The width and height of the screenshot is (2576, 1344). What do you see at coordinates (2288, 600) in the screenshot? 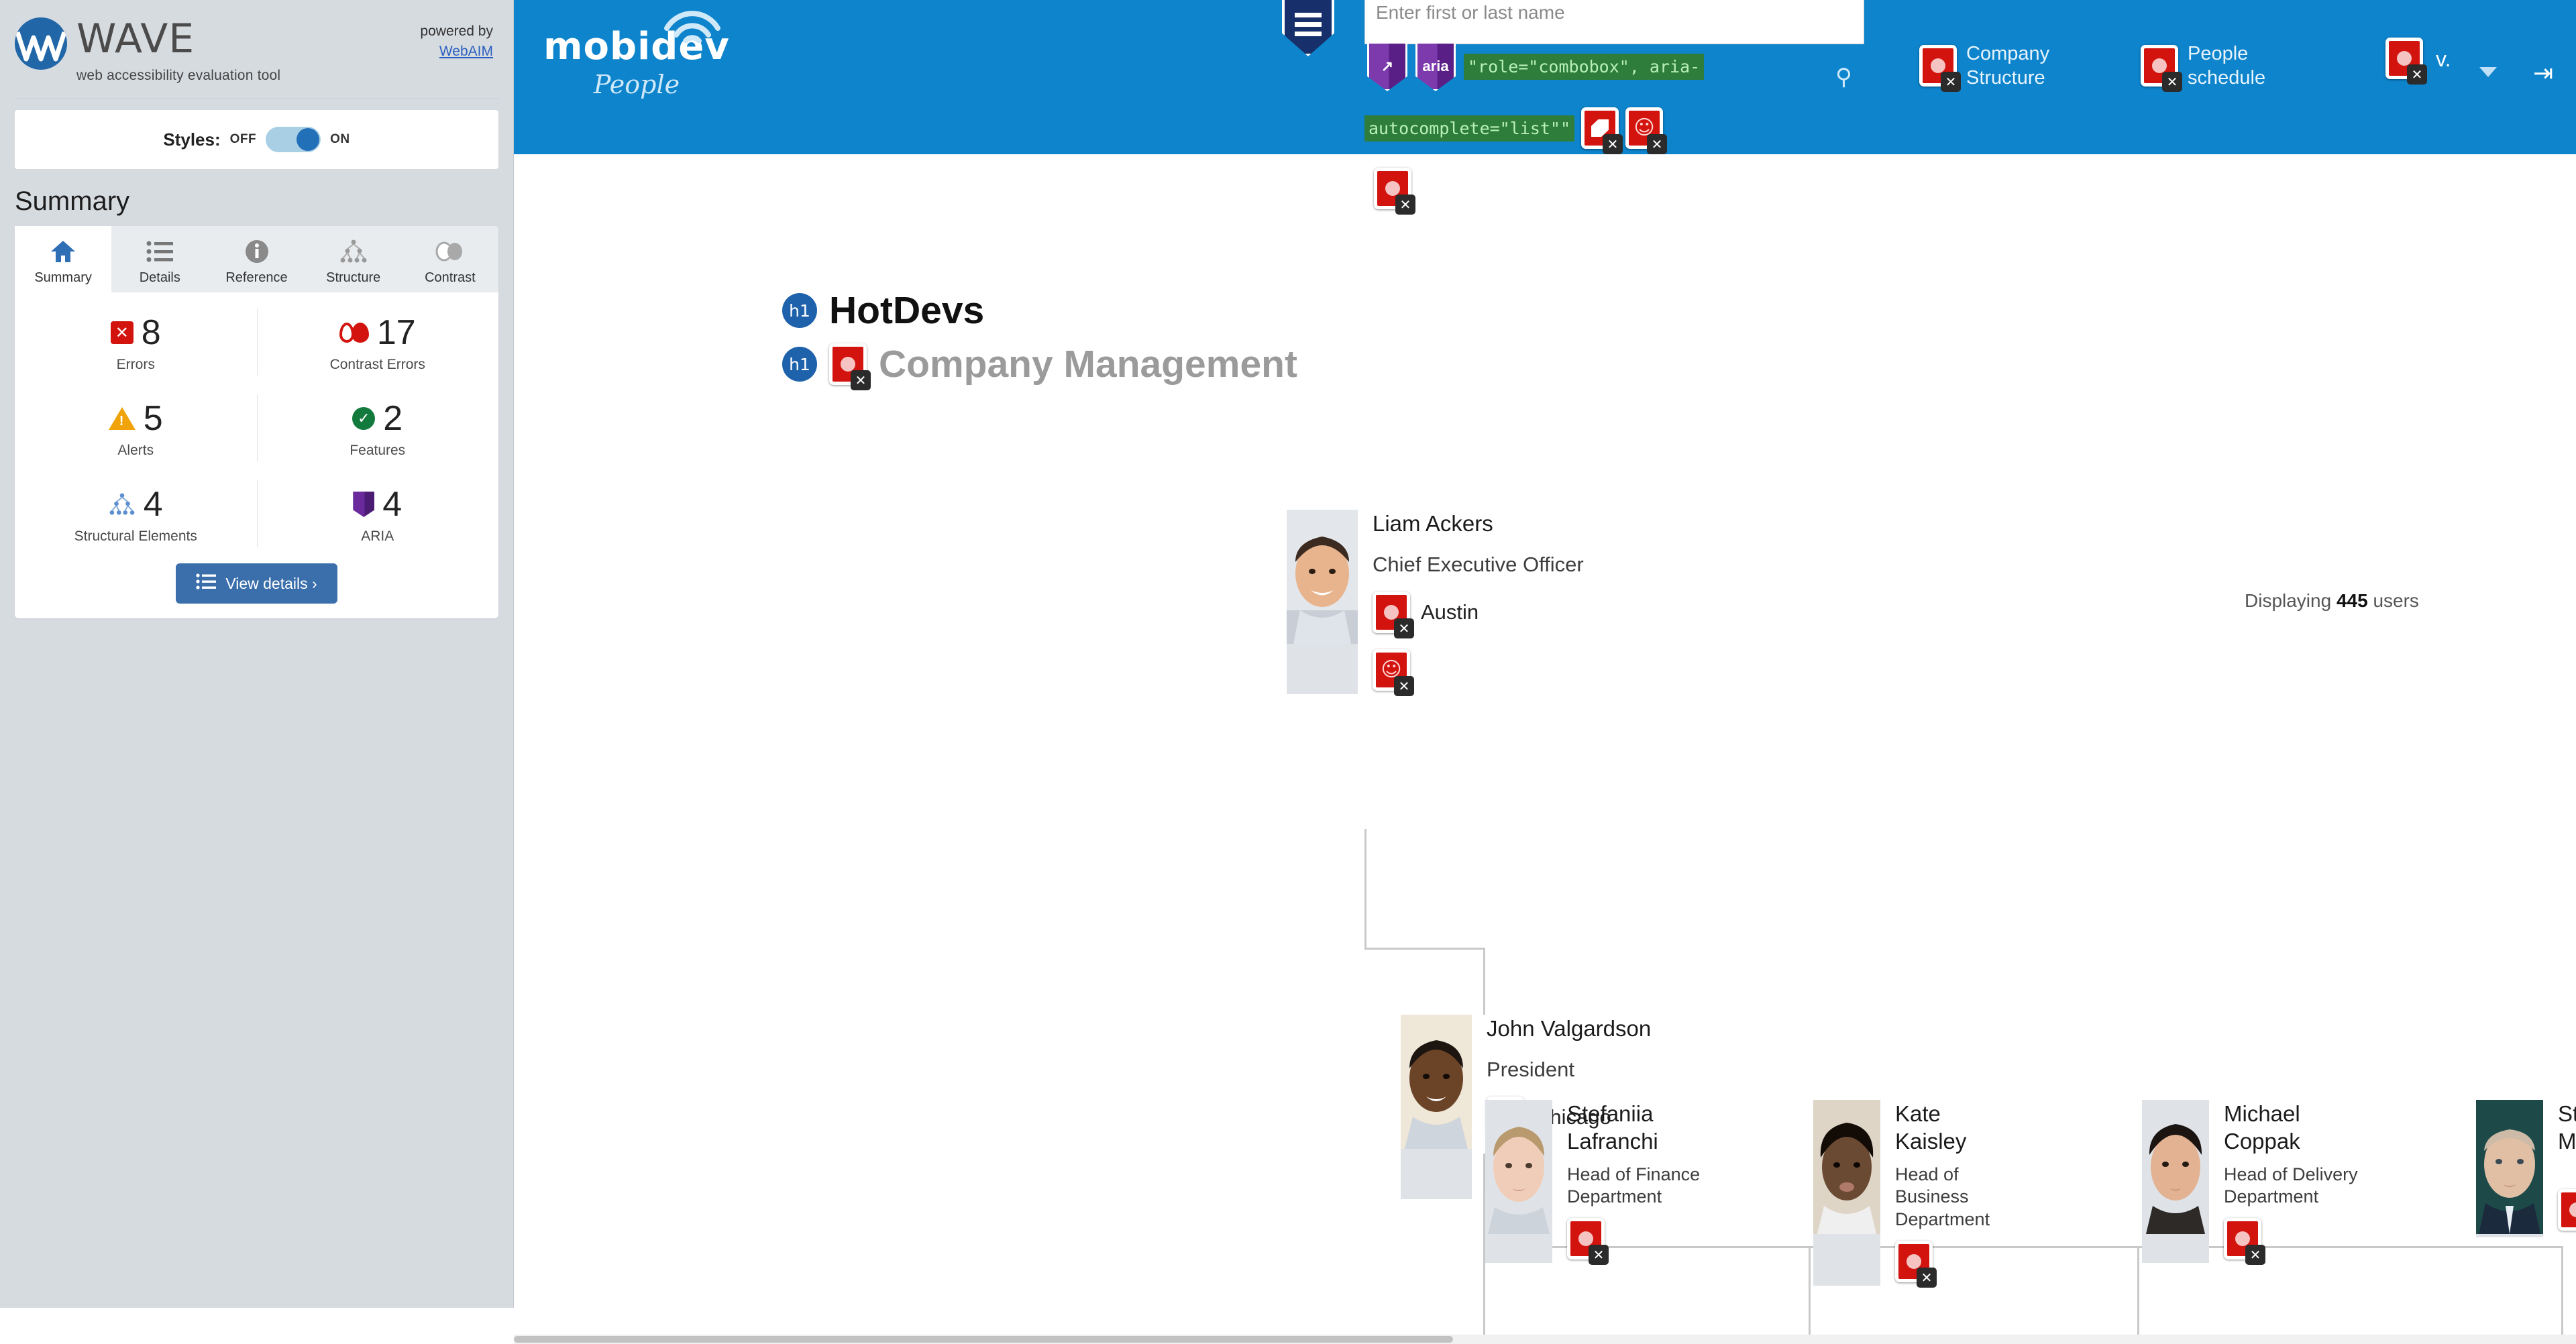
I see `displaying-prefix: Displaying` at bounding box center [2288, 600].